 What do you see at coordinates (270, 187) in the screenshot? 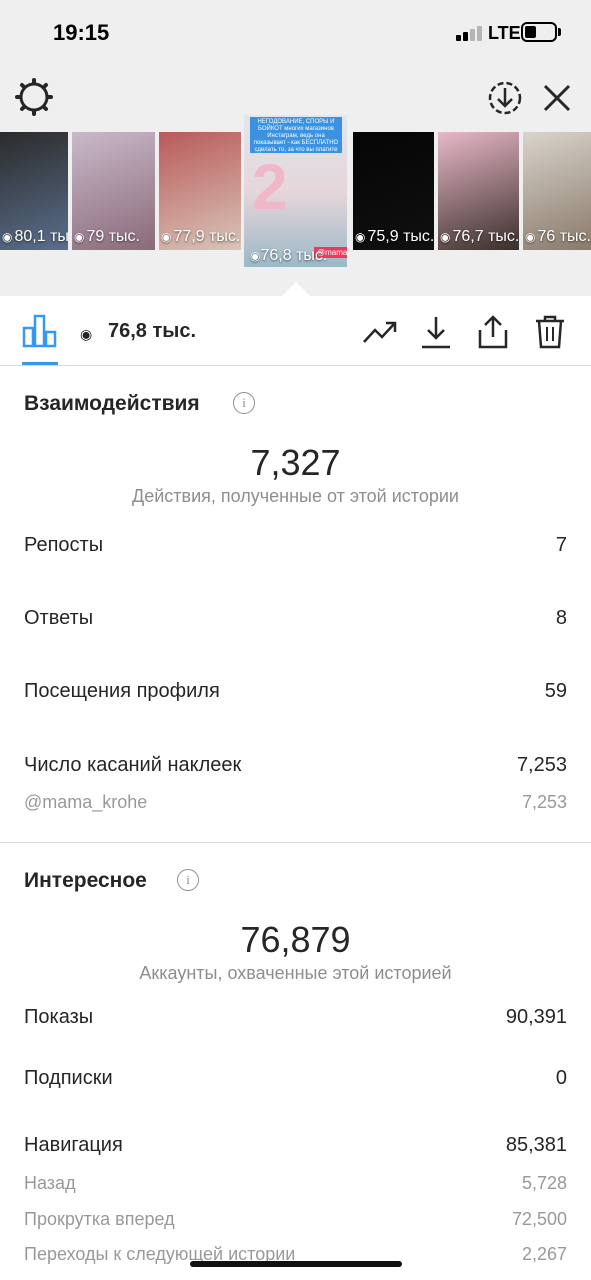
I see `story-digit: 2` at bounding box center [270, 187].